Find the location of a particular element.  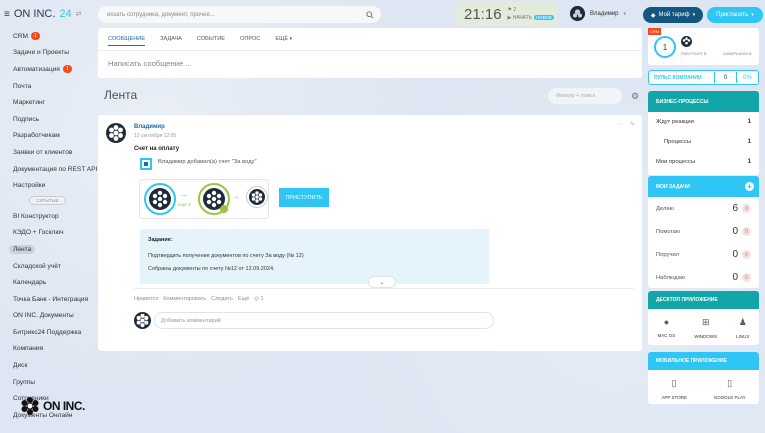

sidebar-item: Компания is located at coordinates (47, 349).